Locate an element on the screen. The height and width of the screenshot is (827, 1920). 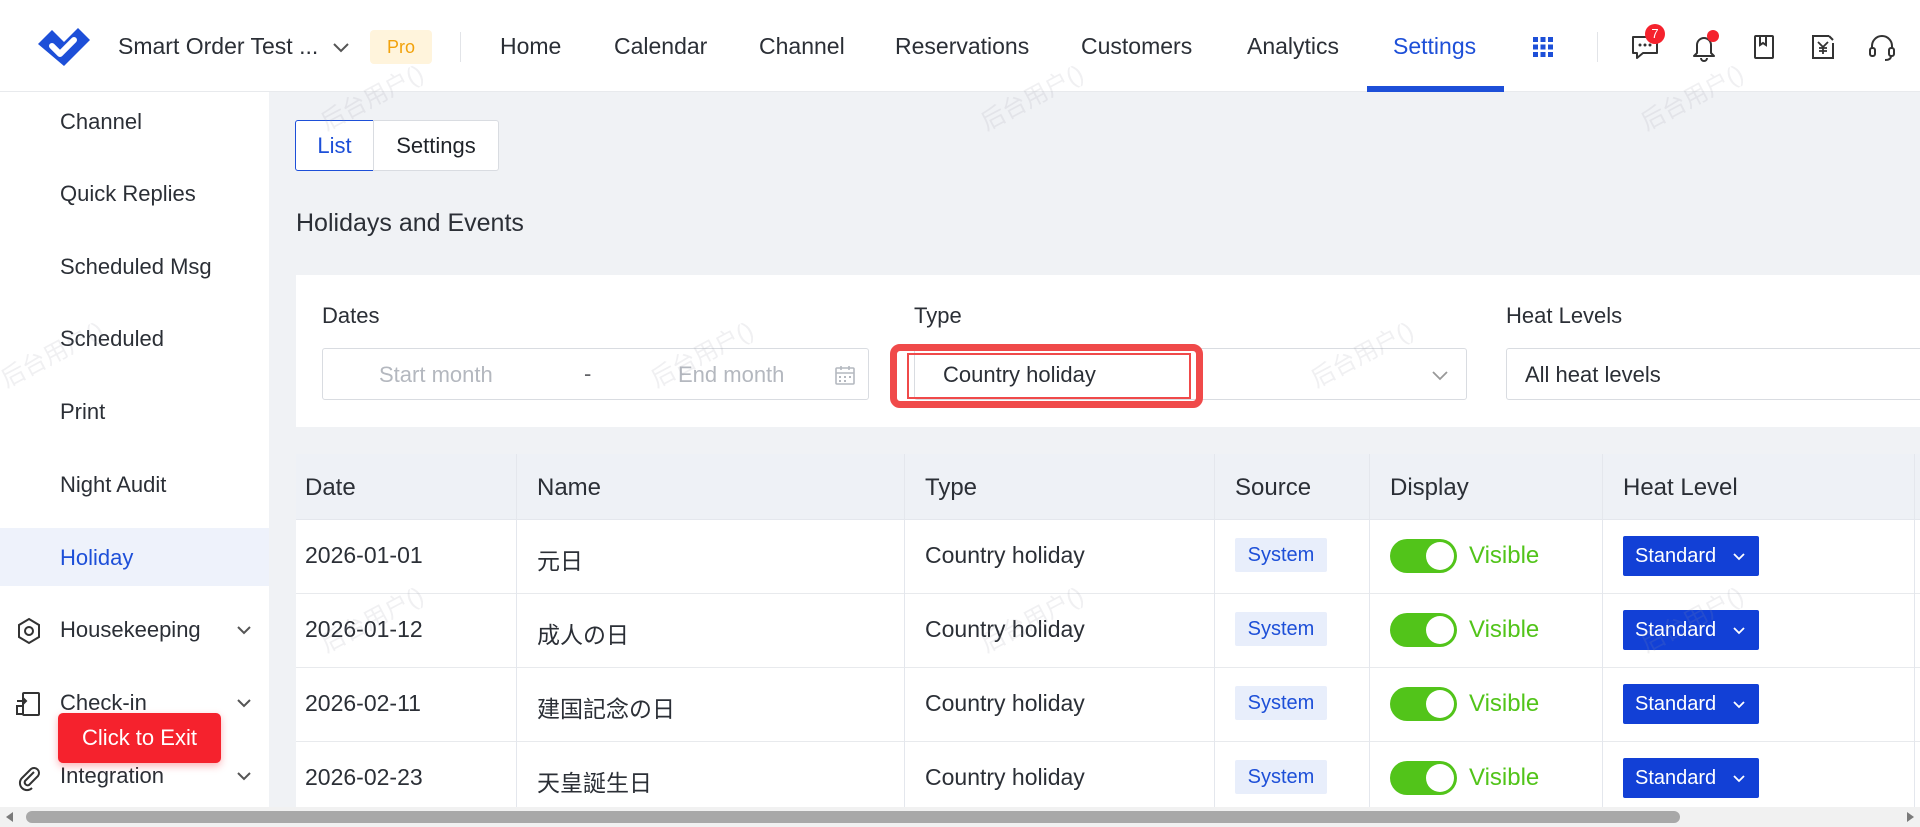
sidebar-item-label: Scheduled is located at coordinates (112, 338).